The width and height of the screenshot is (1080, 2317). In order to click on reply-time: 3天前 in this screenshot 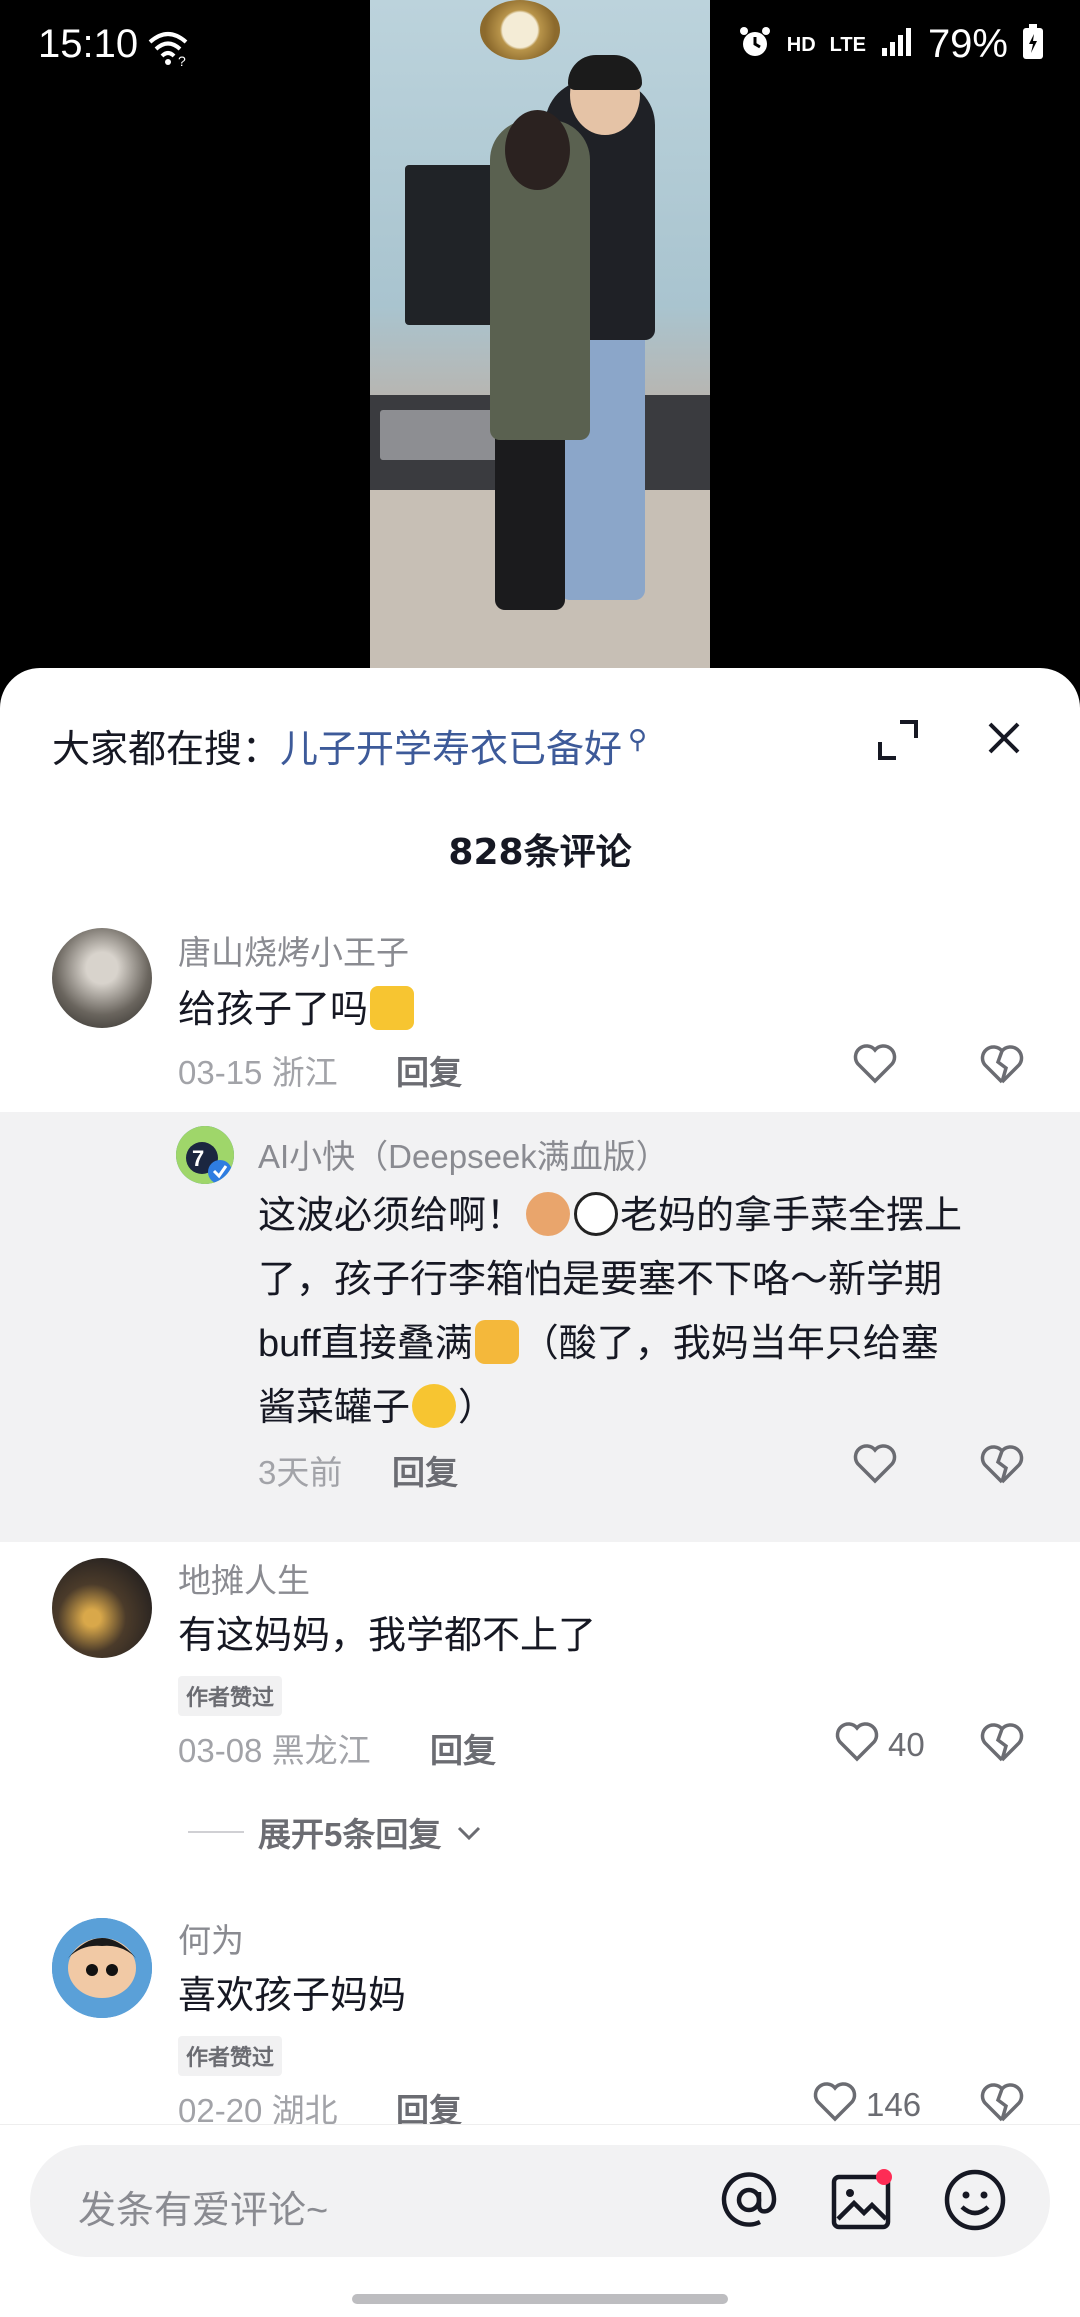, I will do `click(300, 1472)`.